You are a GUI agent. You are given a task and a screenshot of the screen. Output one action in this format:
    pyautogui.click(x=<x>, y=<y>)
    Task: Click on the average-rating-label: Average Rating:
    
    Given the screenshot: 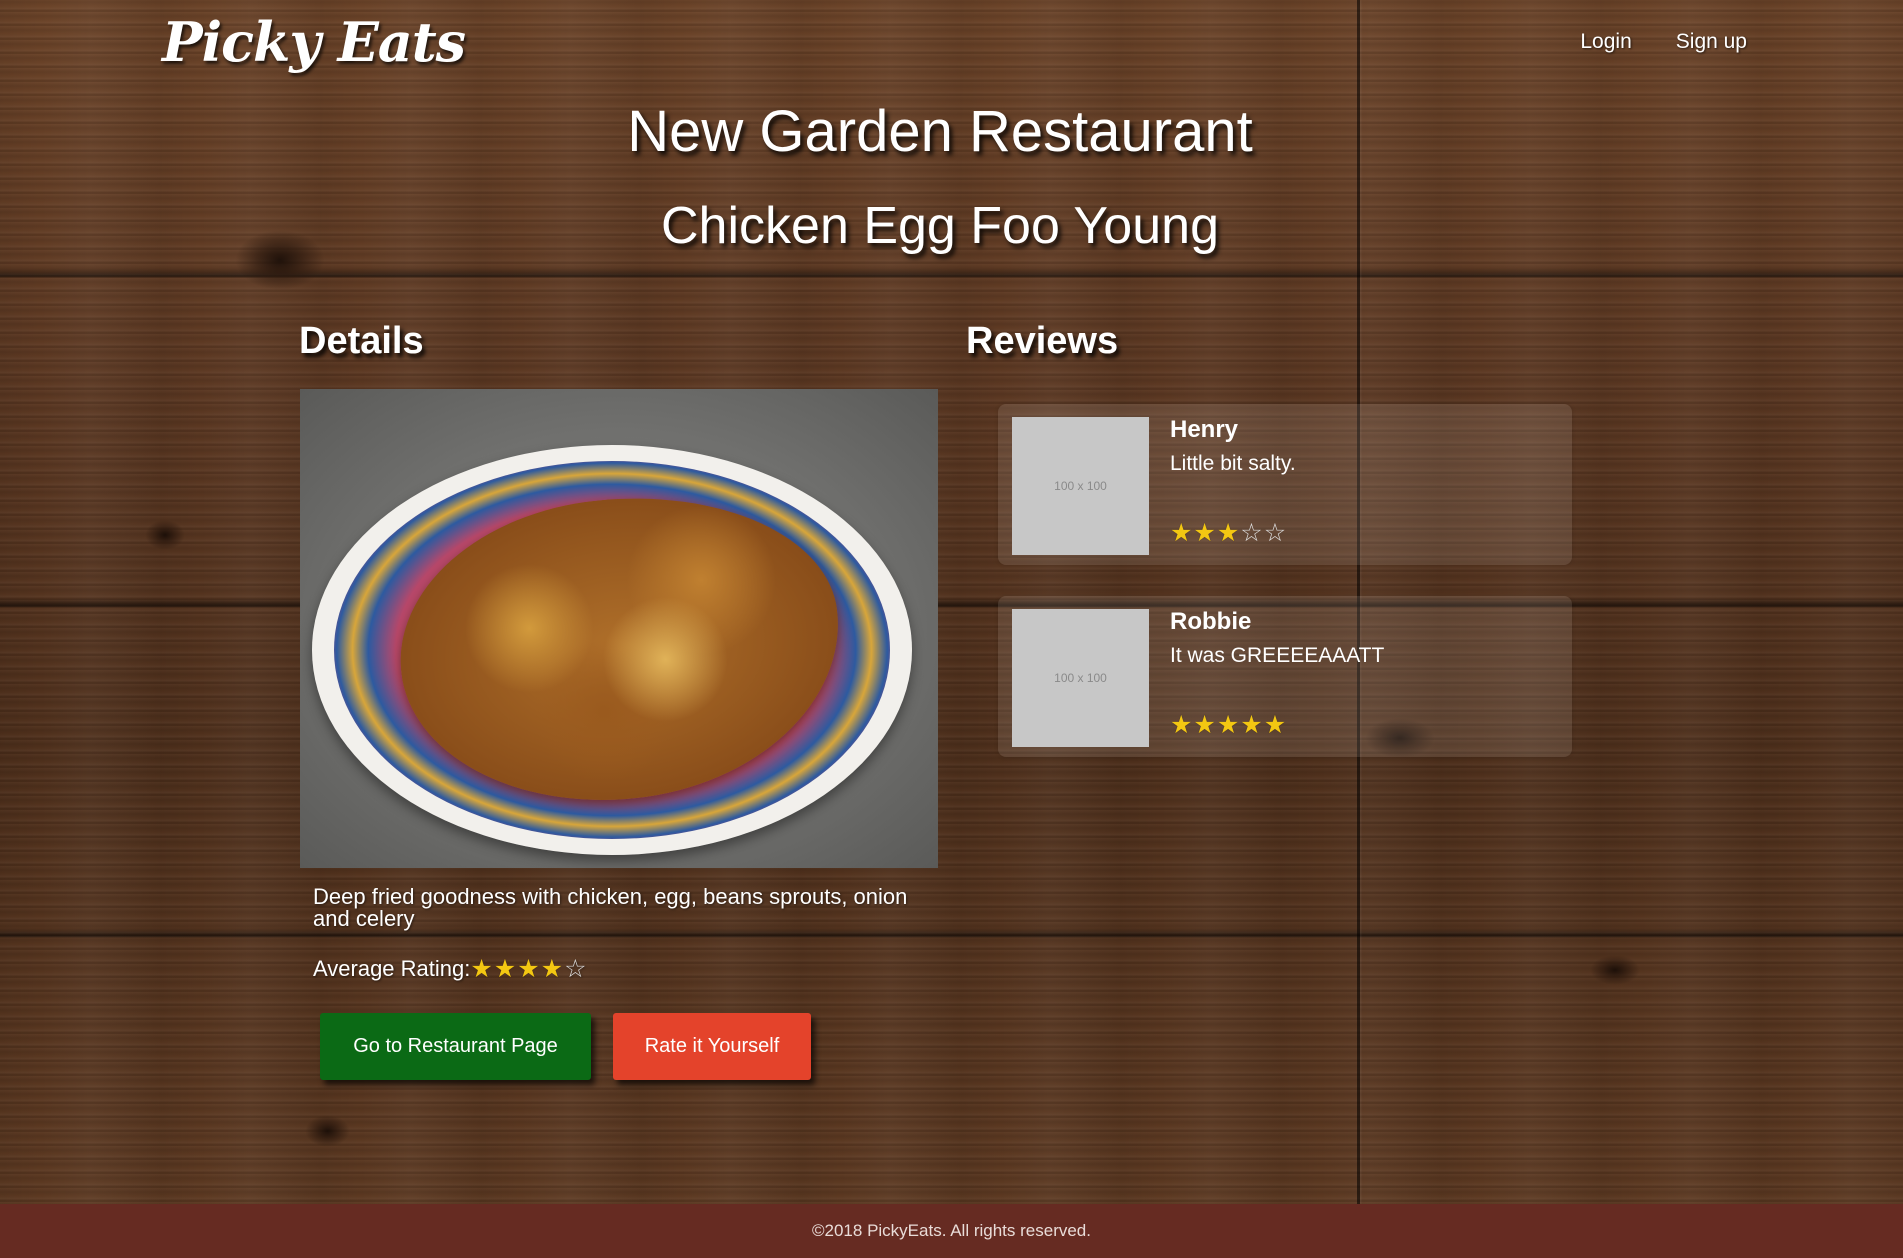 What is the action you would take?
    pyautogui.click(x=392, y=968)
    